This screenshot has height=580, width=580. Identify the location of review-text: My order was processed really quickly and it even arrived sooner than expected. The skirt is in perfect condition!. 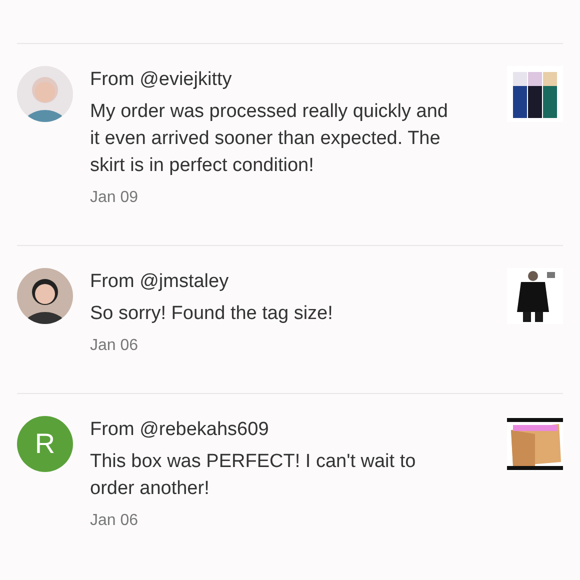
(269, 139).